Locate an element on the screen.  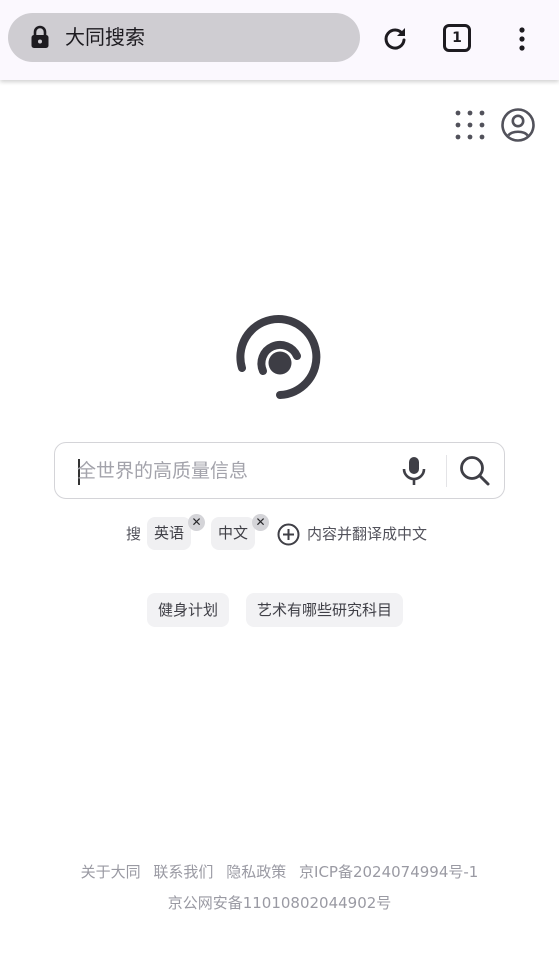
language-chip-label: 中文 is located at coordinates (233, 533).